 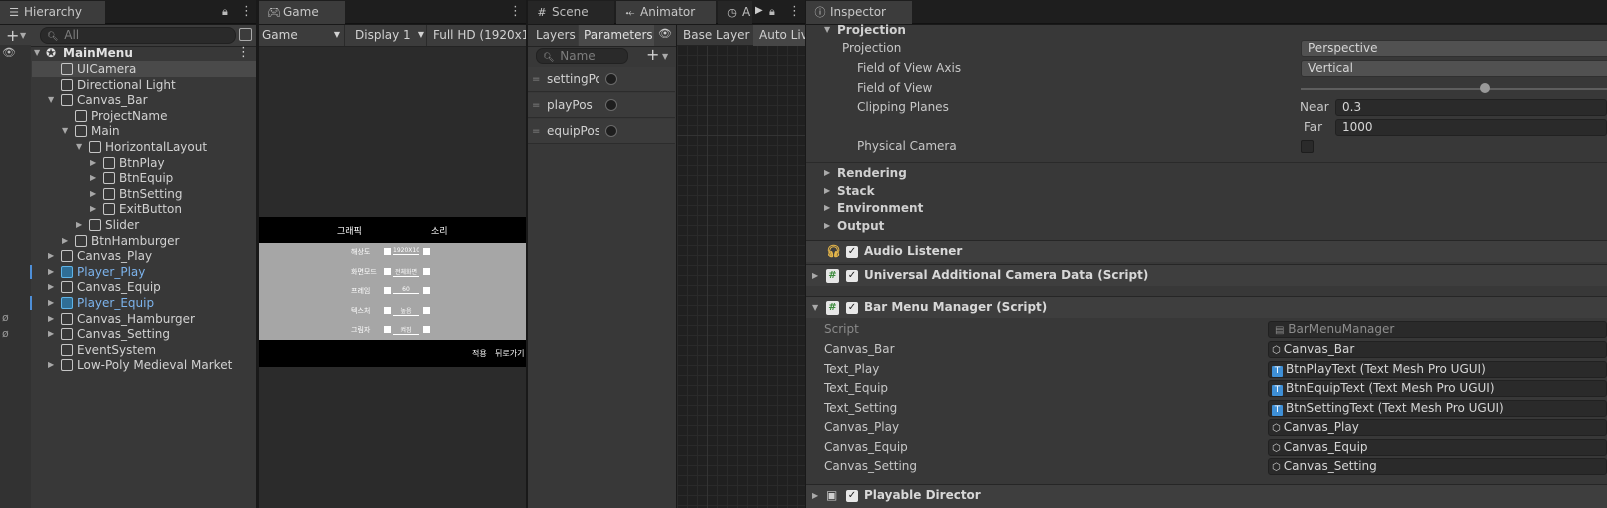 What do you see at coordinates (779, 35) in the screenshot?
I see `auto-live-toggle: Auto Live` at bounding box center [779, 35].